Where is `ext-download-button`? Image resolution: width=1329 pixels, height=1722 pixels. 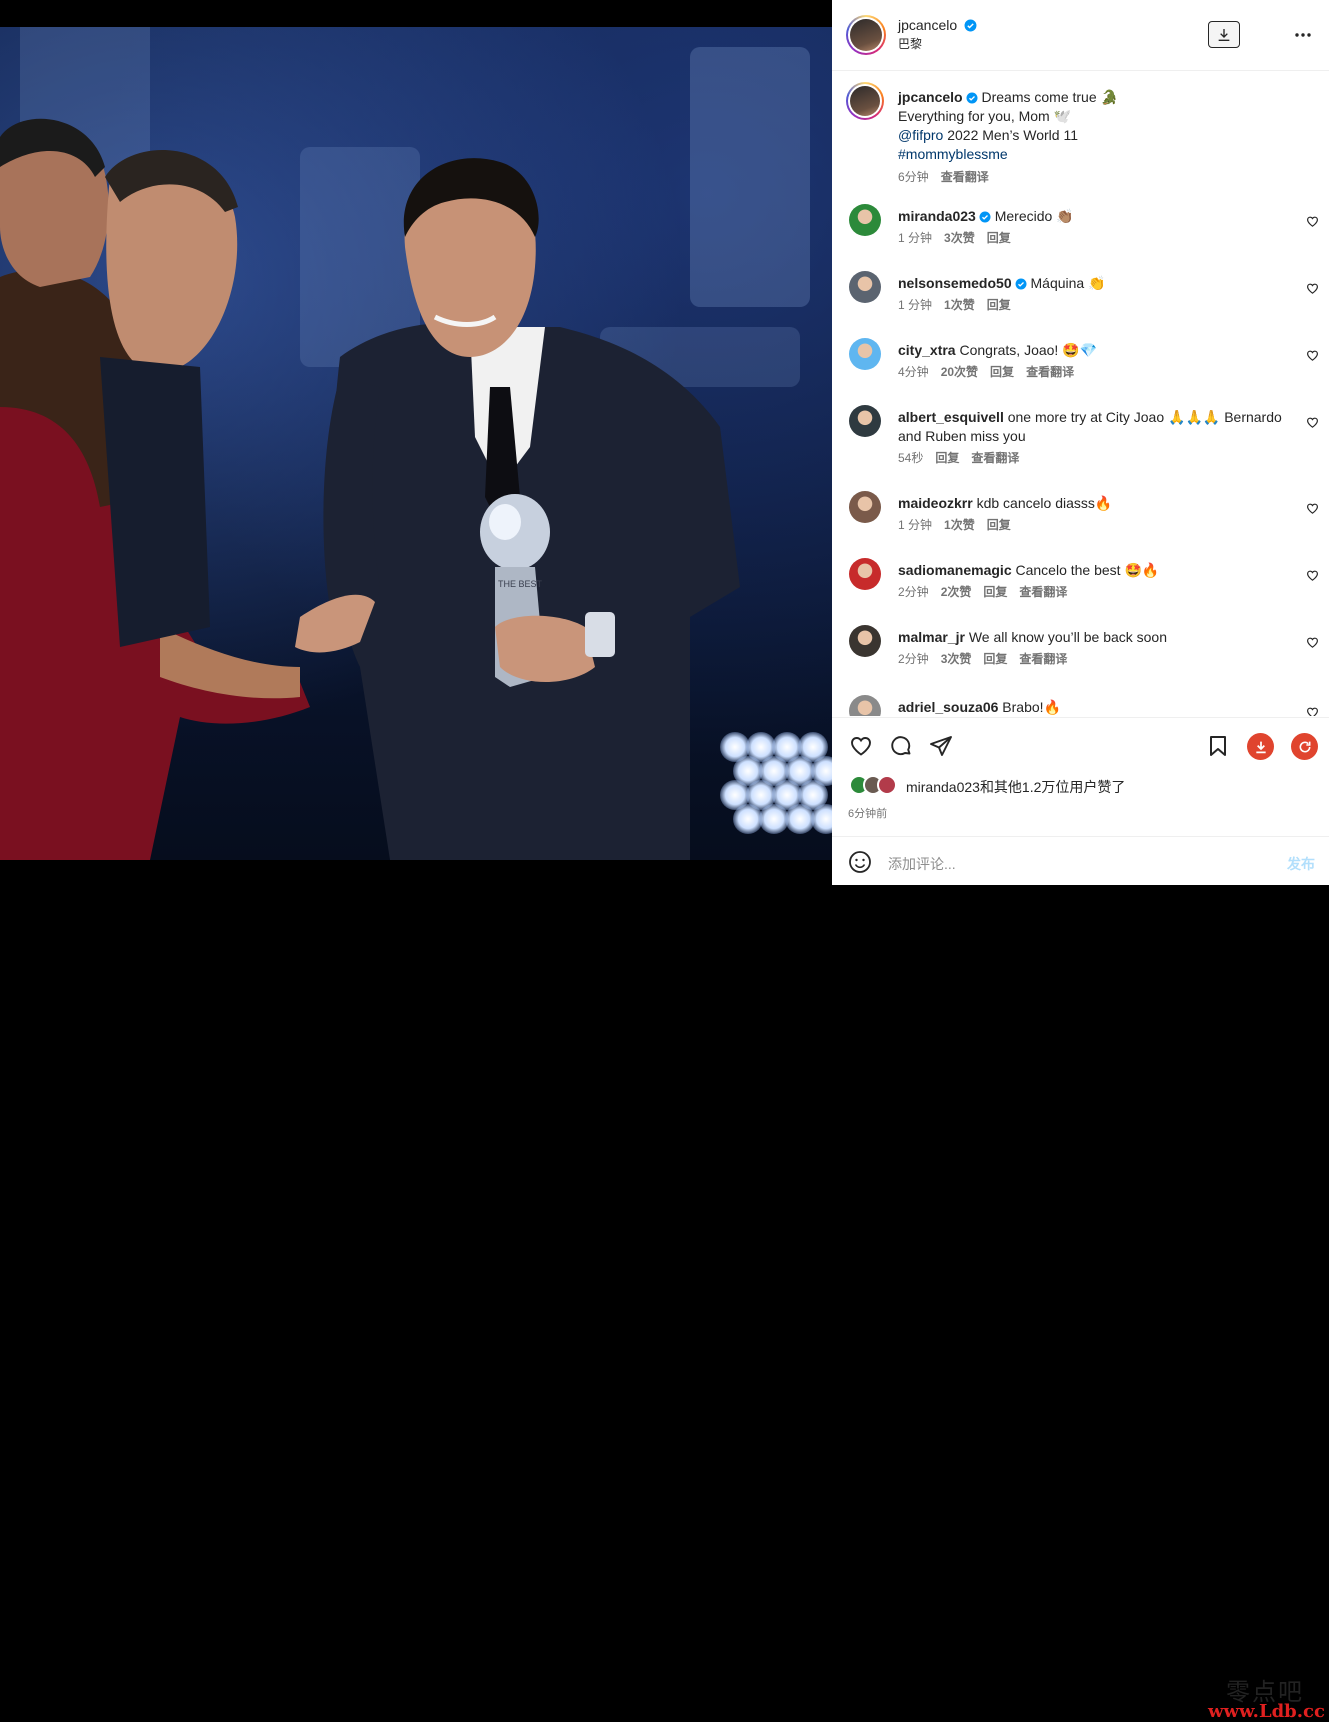 ext-download-button is located at coordinates (1260, 746).